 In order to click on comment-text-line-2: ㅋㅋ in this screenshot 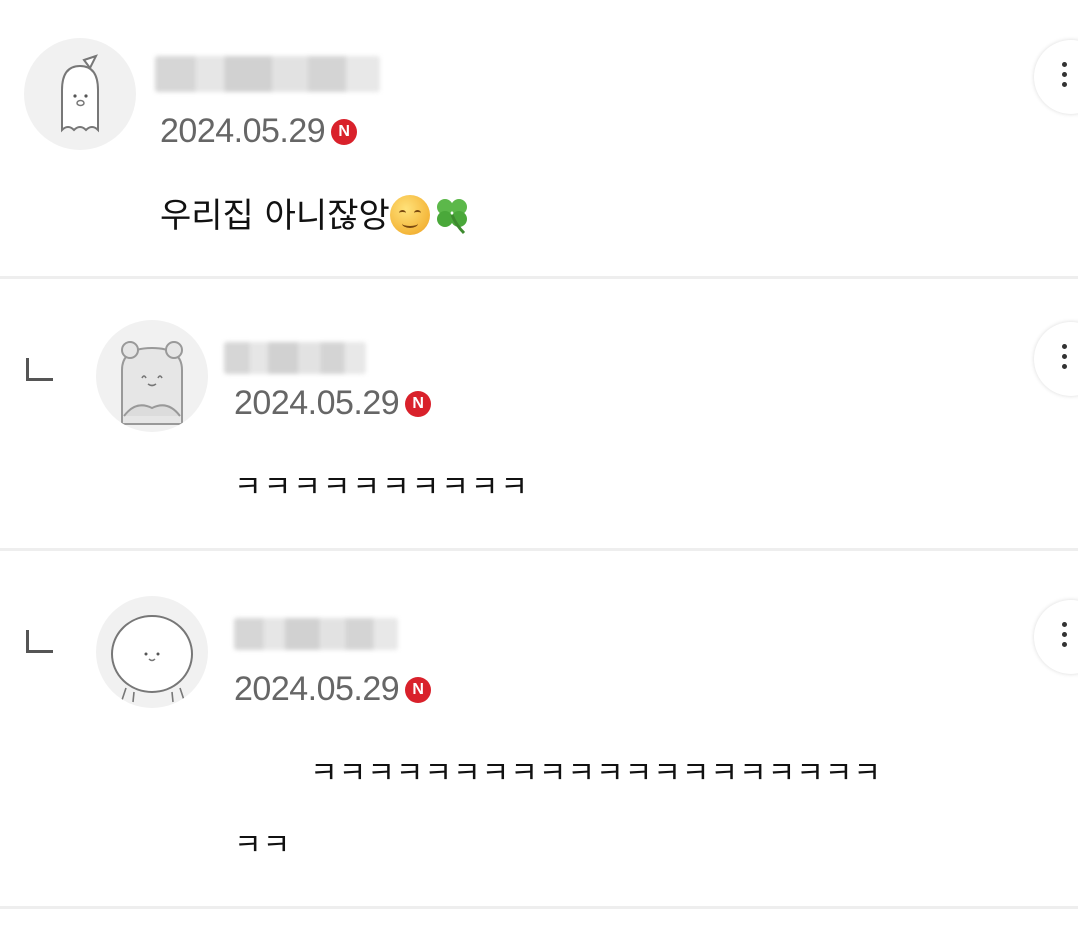, I will do `click(263, 845)`.